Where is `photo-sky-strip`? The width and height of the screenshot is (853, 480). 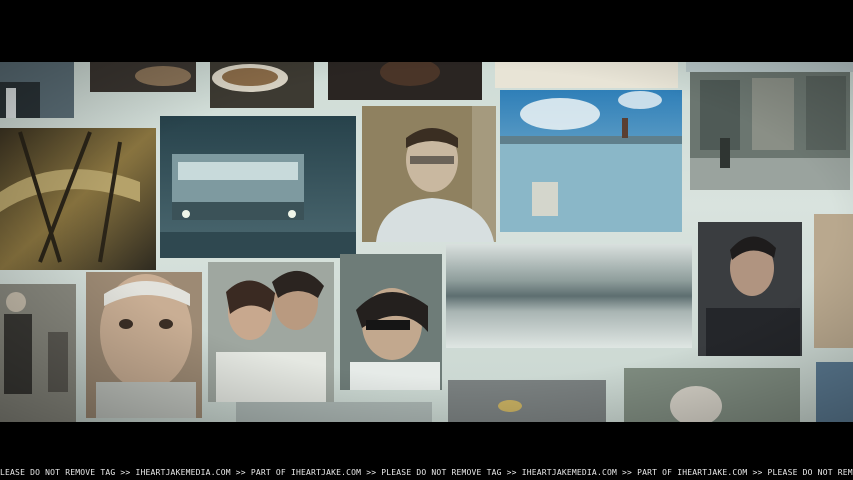 photo-sky-strip is located at coordinates (769, 67).